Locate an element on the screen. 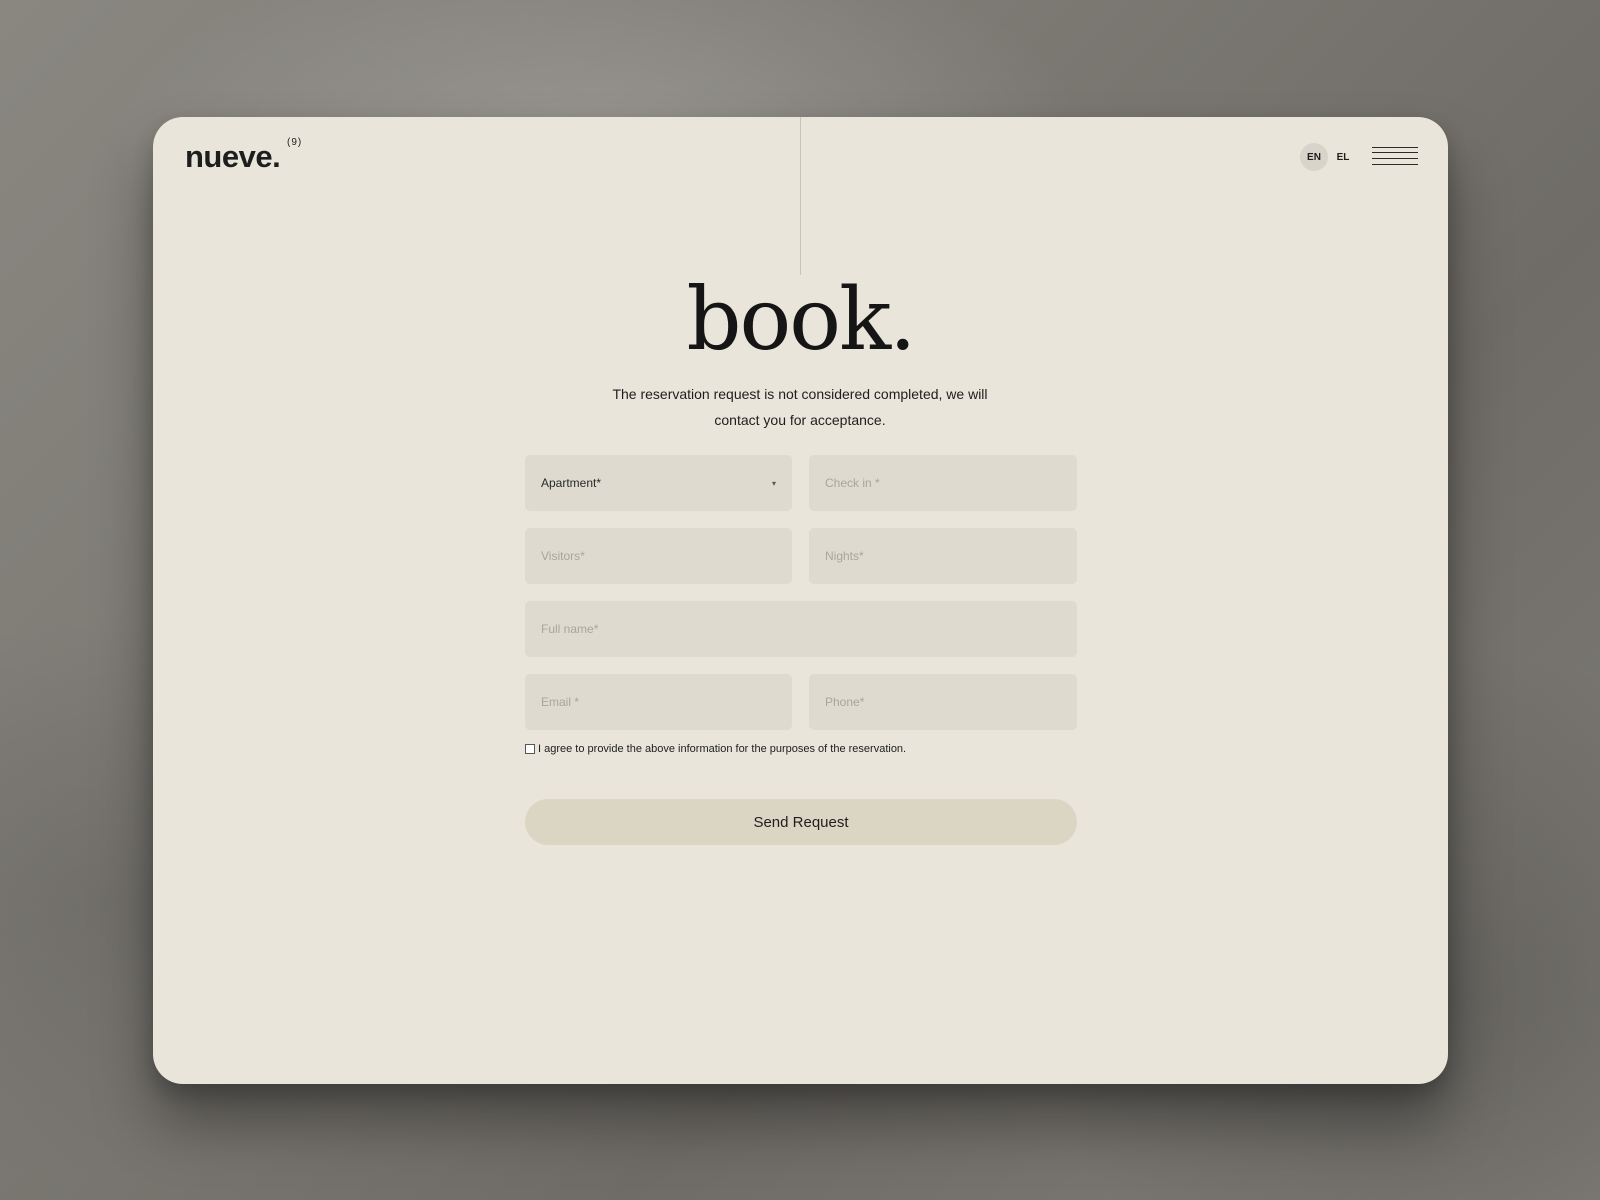 This screenshot has width=1600, height=1200. visitors-input is located at coordinates (658, 556).